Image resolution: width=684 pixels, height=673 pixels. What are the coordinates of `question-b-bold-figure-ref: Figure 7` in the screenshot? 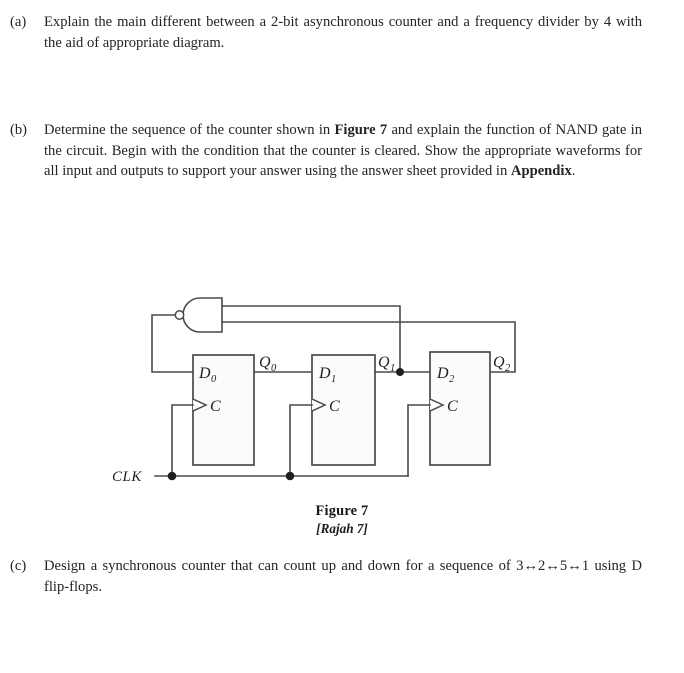 It's located at (361, 130).